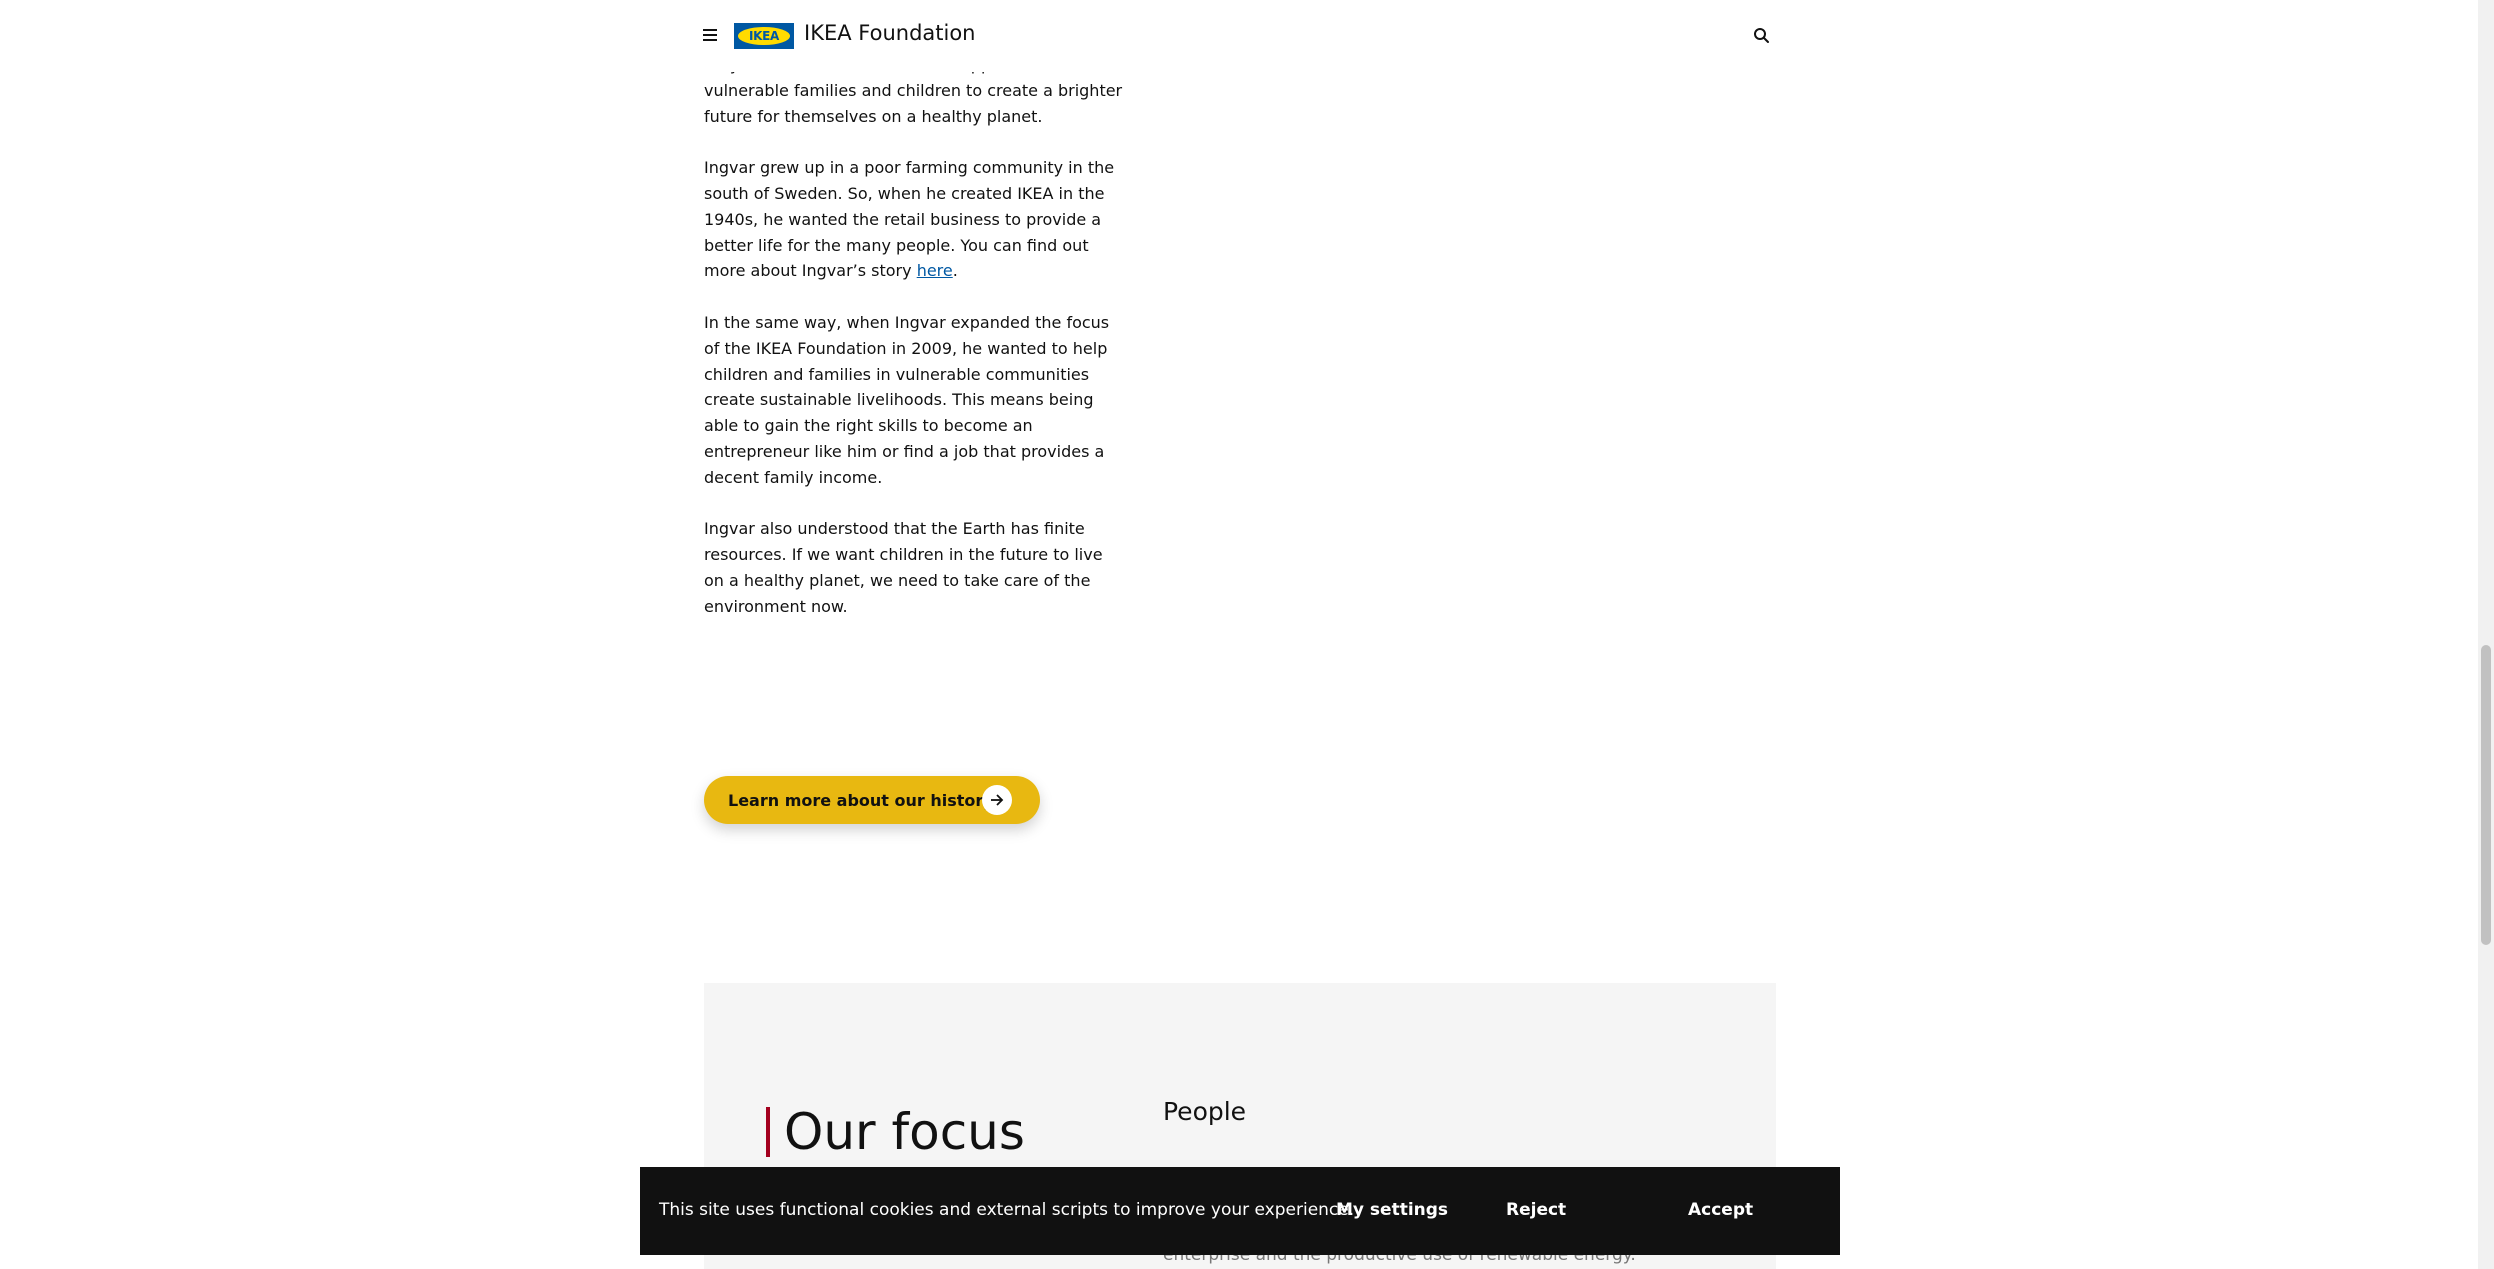 Image resolution: width=2494 pixels, height=1269 pixels. I want to click on scrollbar-thumb, so click(2486, 795).